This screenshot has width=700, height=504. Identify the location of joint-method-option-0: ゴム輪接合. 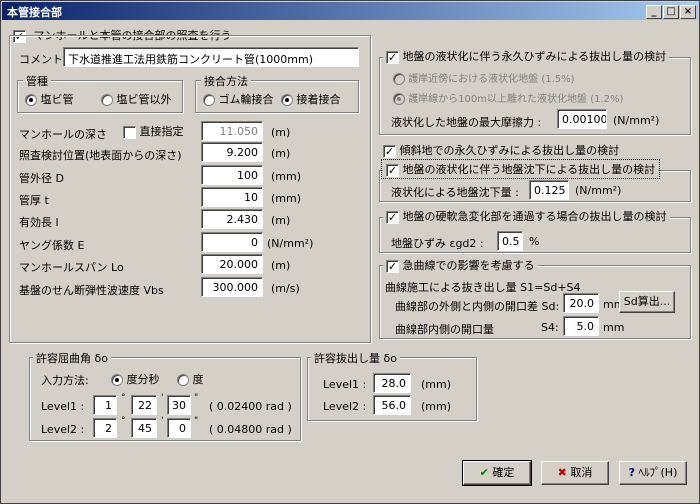
(238, 99).